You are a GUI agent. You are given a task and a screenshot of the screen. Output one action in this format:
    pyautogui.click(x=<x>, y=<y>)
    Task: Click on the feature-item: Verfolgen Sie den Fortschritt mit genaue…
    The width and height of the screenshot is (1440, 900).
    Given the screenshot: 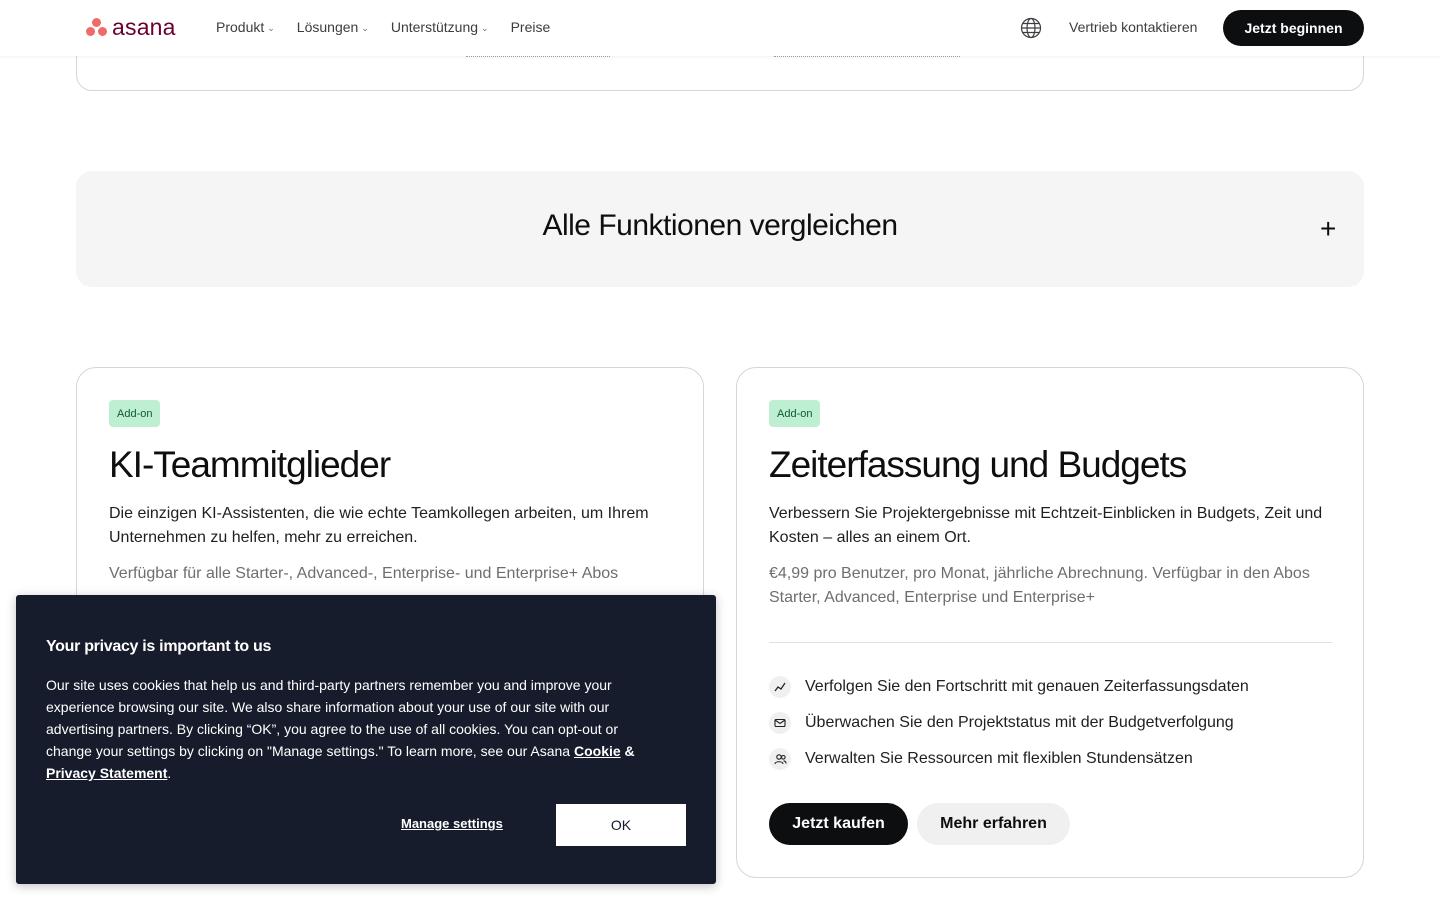 What is the action you would take?
    pyautogui.click(x=1009, y=687)
    